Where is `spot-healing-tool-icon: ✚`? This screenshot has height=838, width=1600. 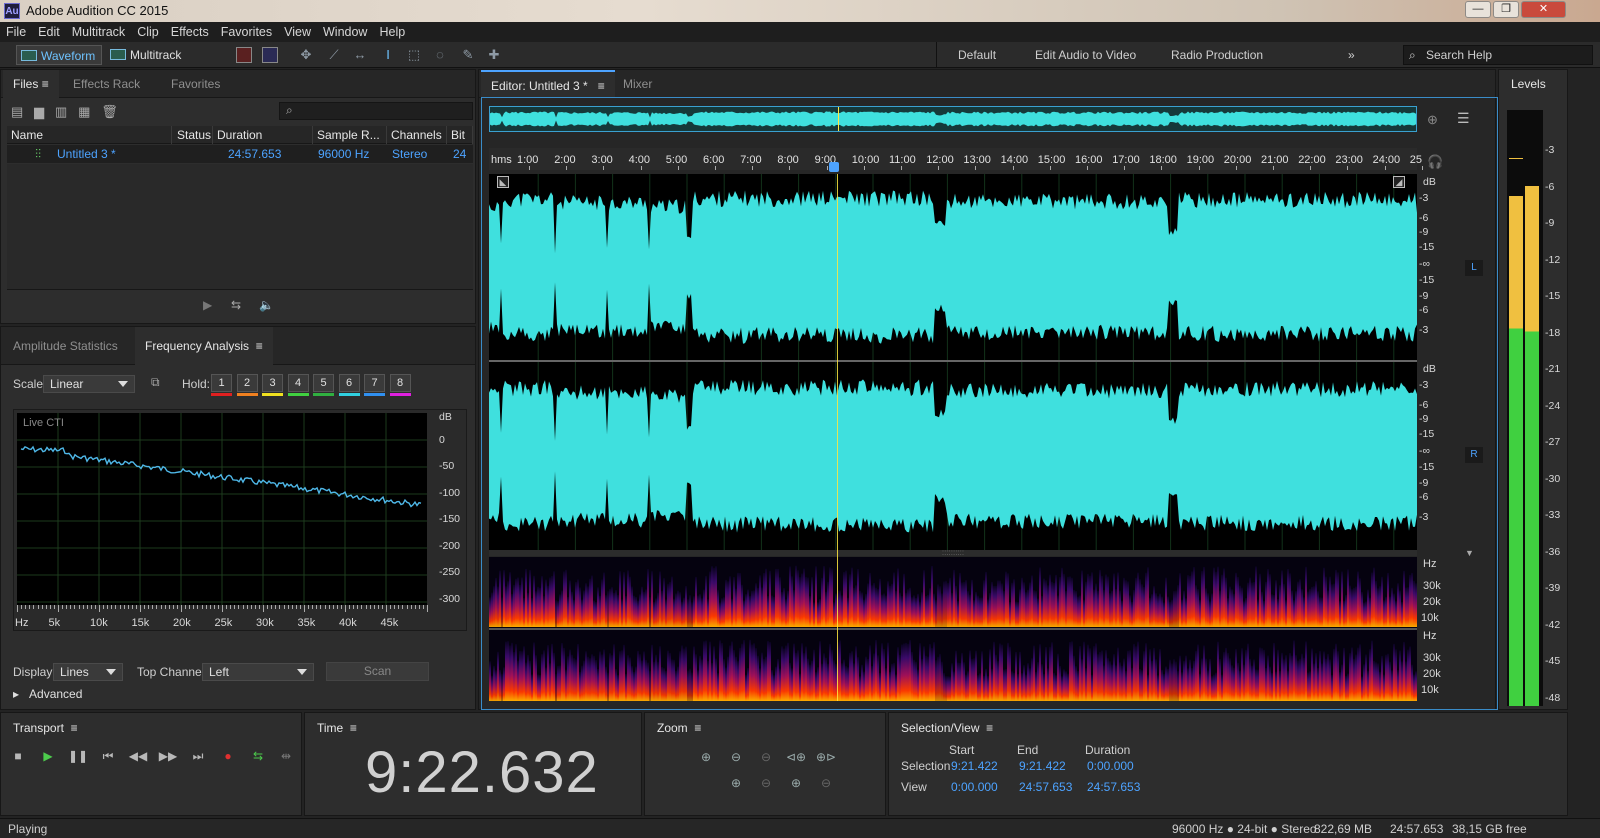
spot-healing-tool-icon: ✚ is located at coordinates (494, 55).